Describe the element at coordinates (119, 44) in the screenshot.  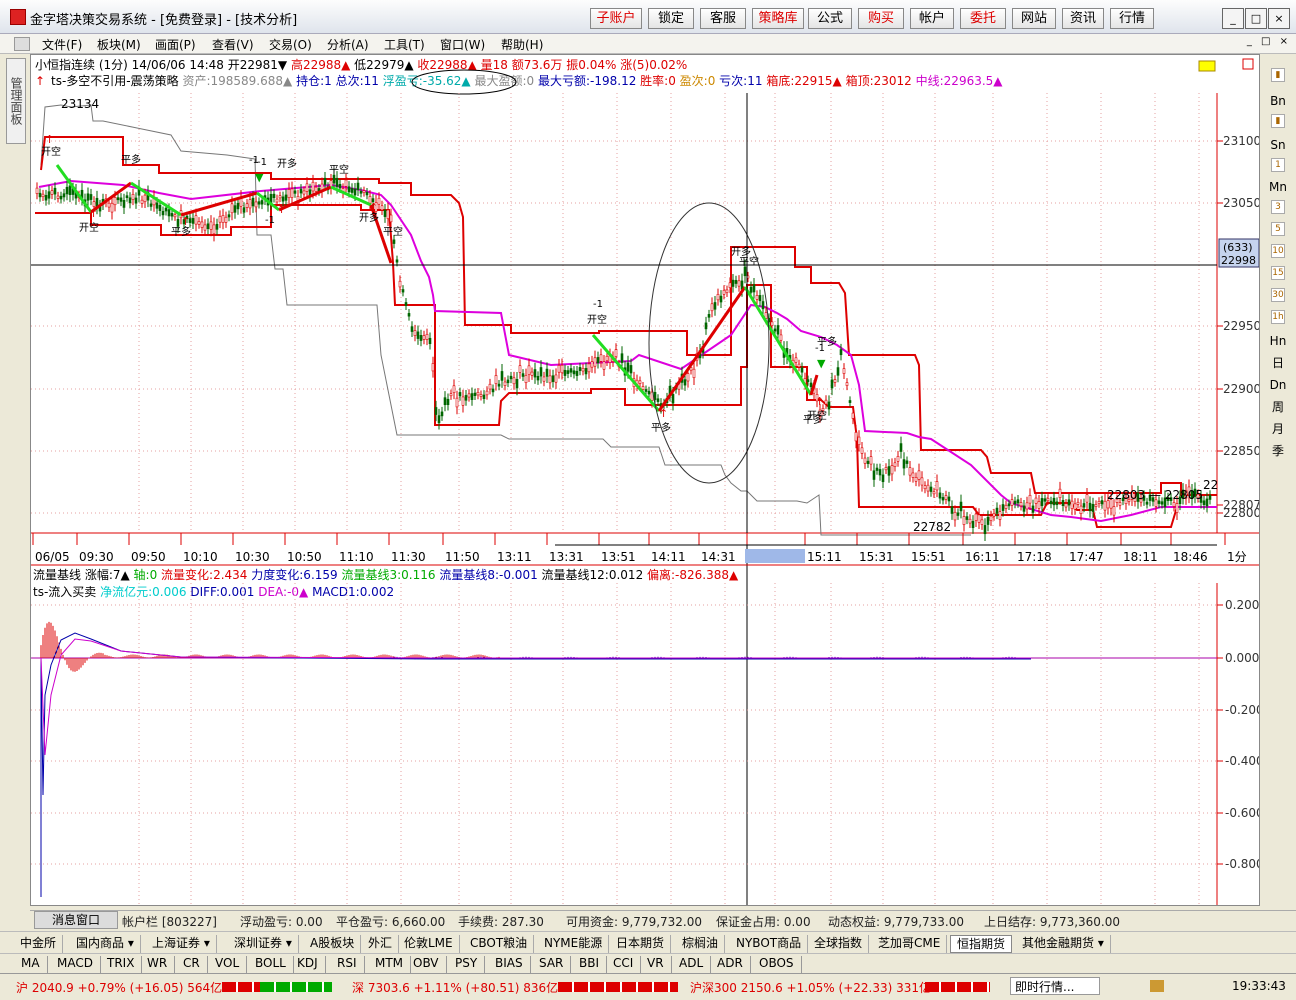
I see `menu-item-1: 板块(M)` at that location.